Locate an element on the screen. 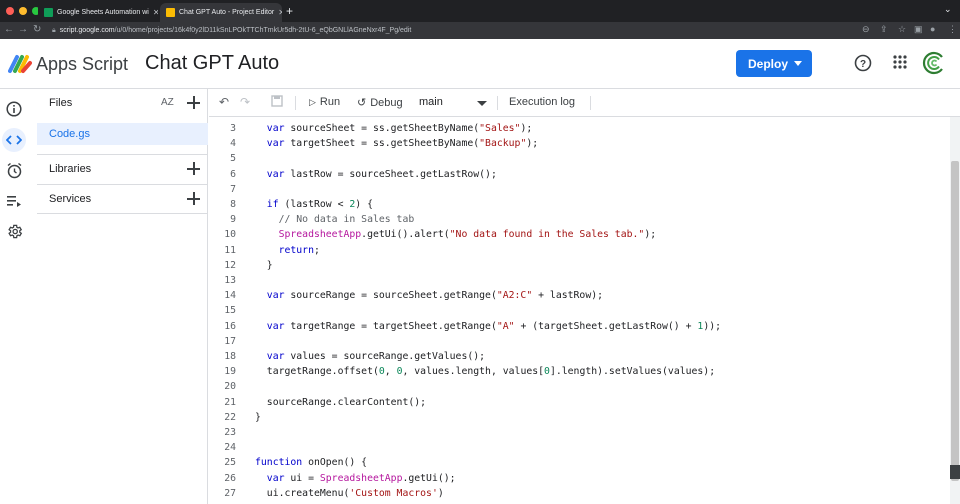 Image resolution: width=960 pixels, height=504 pixels. window-controls is located at coordinates (23, 11).